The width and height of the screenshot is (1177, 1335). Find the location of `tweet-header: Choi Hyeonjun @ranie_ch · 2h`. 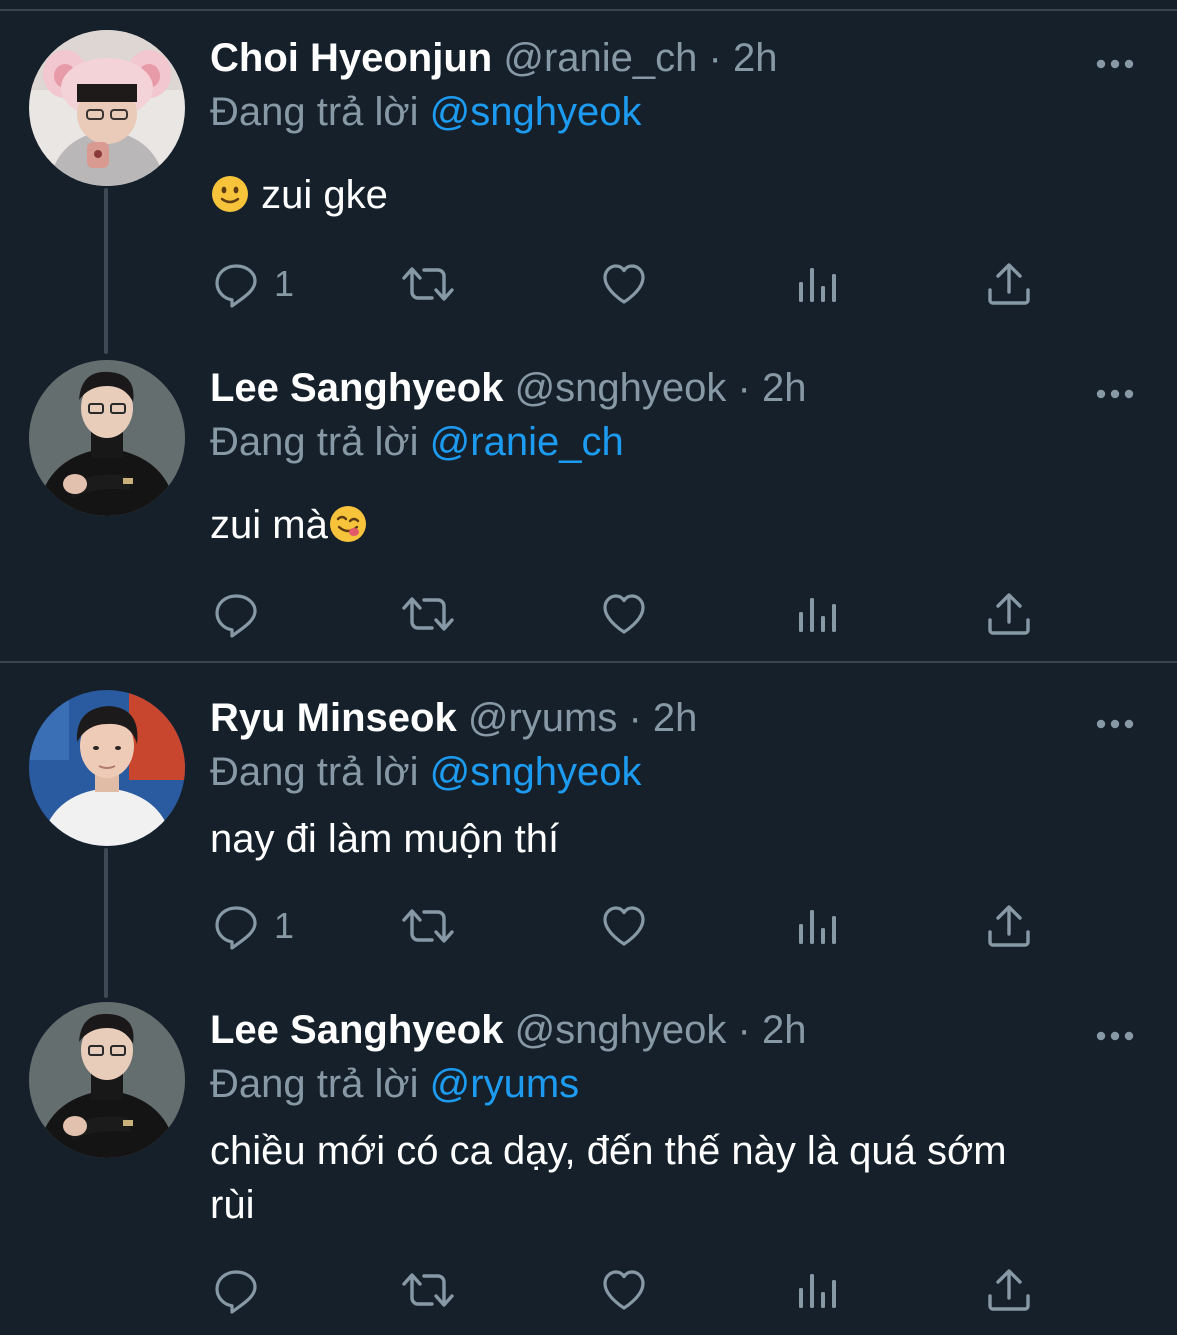

tweet-header: Choi Hyeonjun @ranie_ch · 2h is located at coordinates (673, 58).